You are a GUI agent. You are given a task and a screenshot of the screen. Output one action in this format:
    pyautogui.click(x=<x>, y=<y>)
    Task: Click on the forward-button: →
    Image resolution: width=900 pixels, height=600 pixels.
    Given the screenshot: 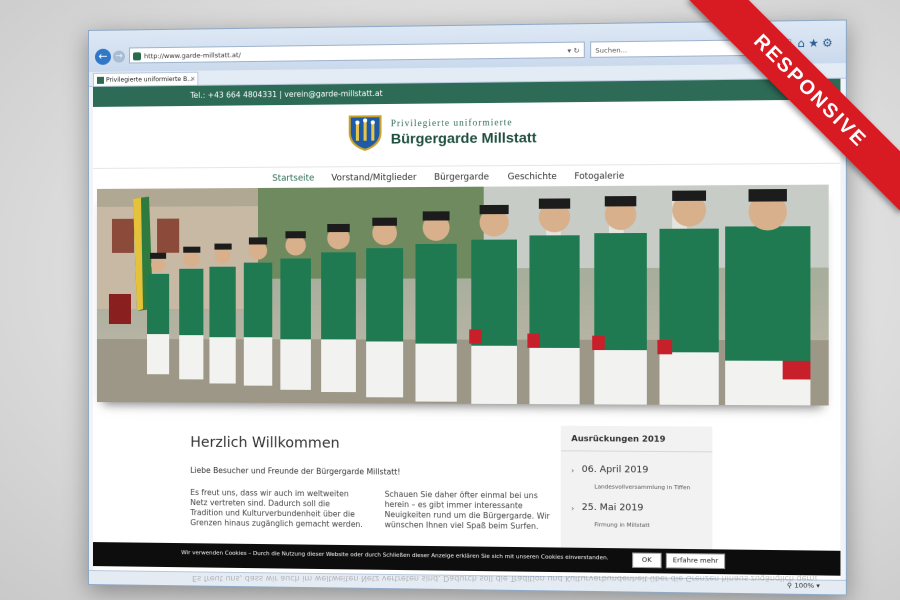 What is the action you would take?
    pyautogui.click(x=118, y=56)
    